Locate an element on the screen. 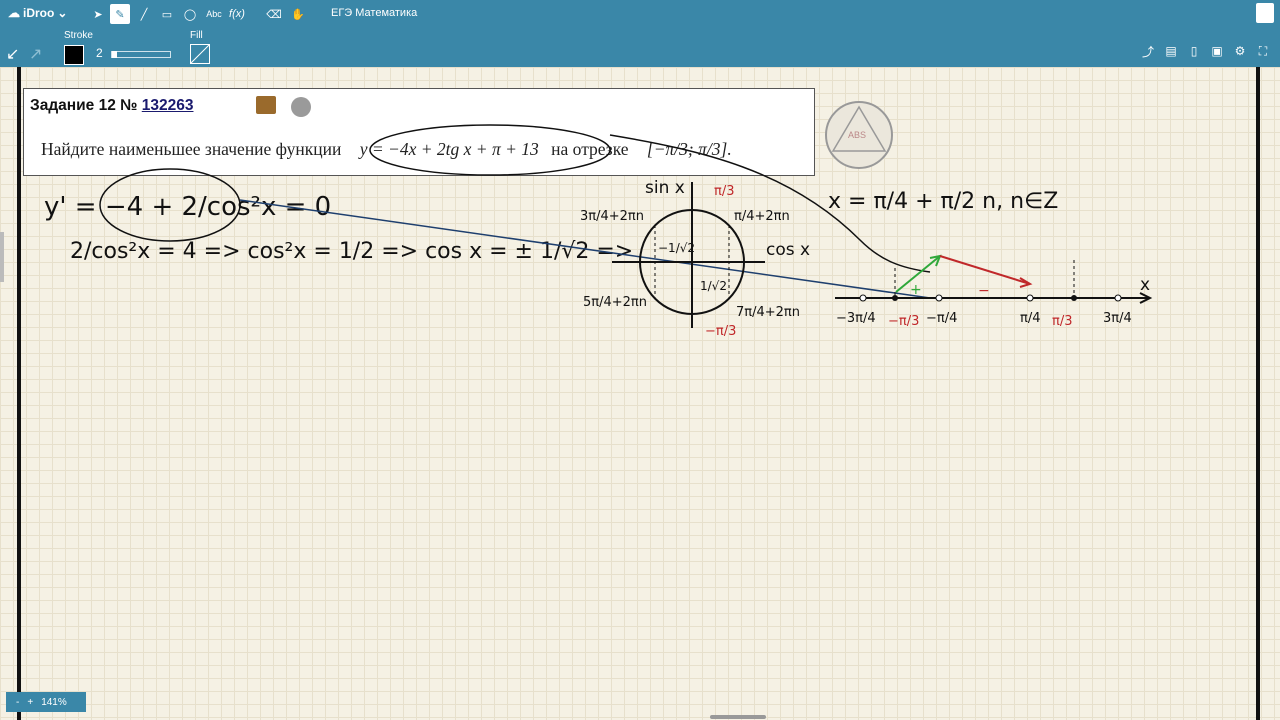 This screenshot has width=1280, height=720. point-3pi4 is located at coordinates (1118, 298).